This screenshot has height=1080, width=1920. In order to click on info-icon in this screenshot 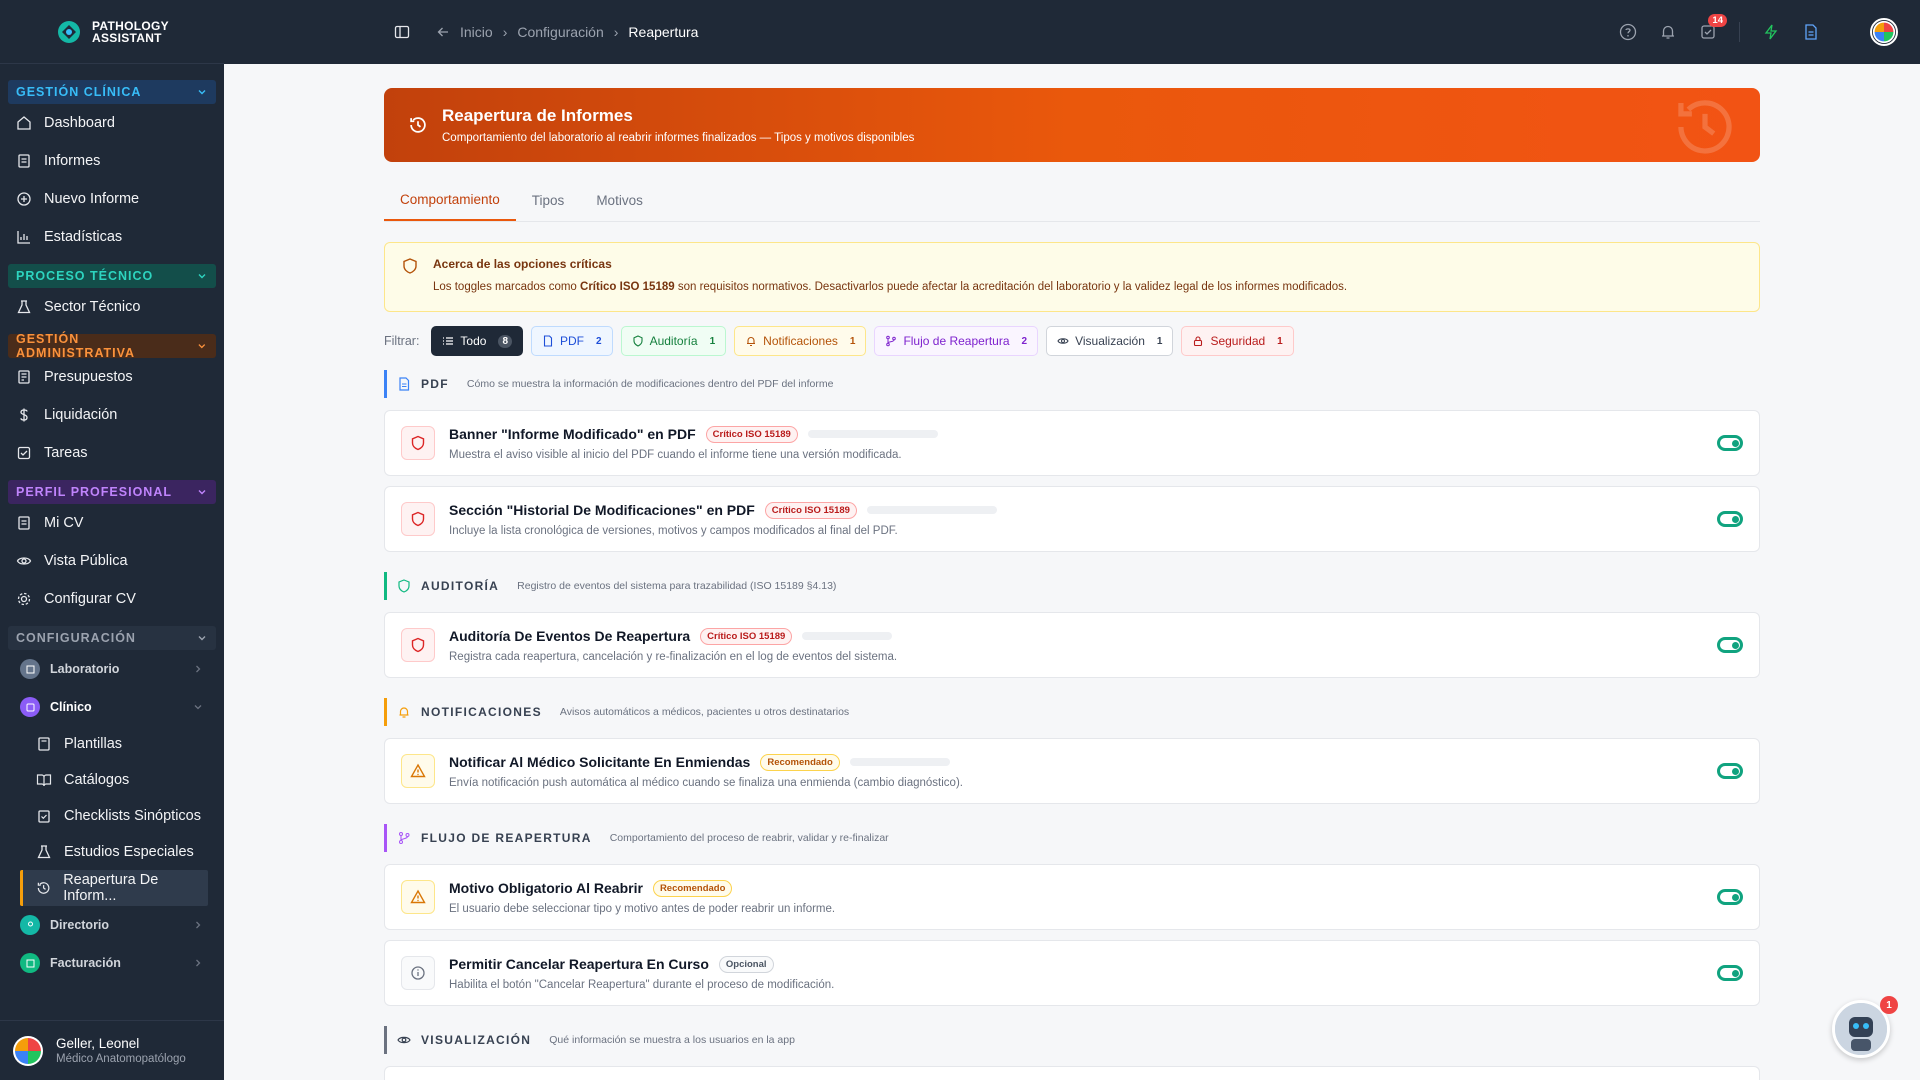, I will do `click(418, 973)`.